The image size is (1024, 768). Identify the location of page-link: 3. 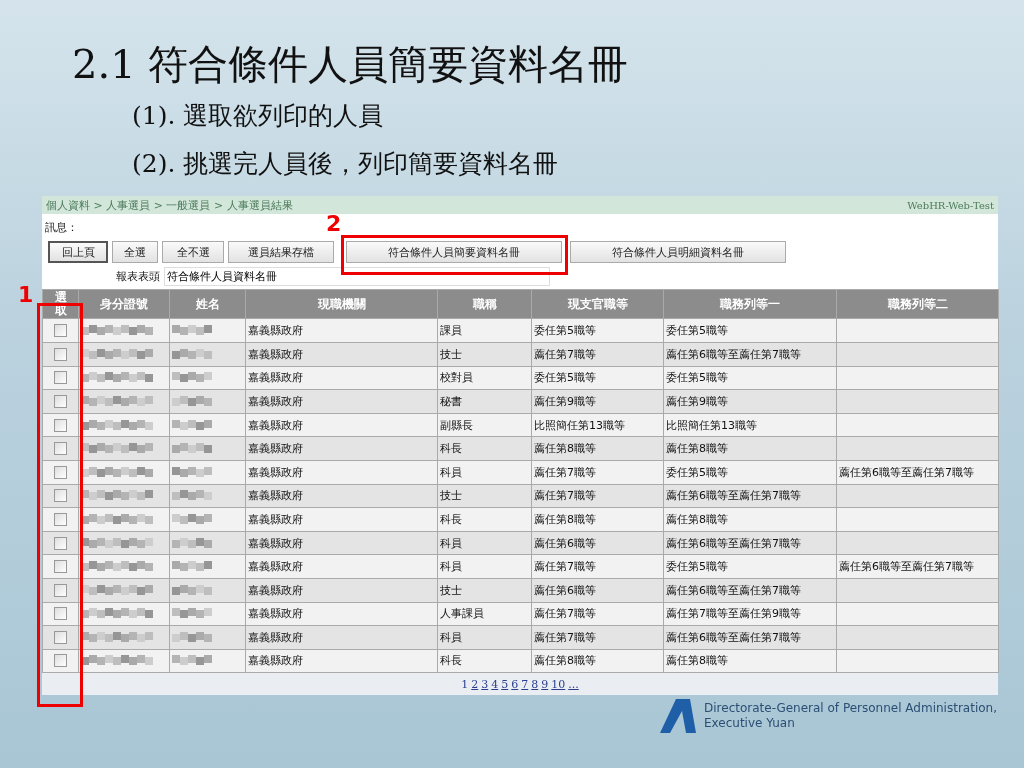
(485, 684).